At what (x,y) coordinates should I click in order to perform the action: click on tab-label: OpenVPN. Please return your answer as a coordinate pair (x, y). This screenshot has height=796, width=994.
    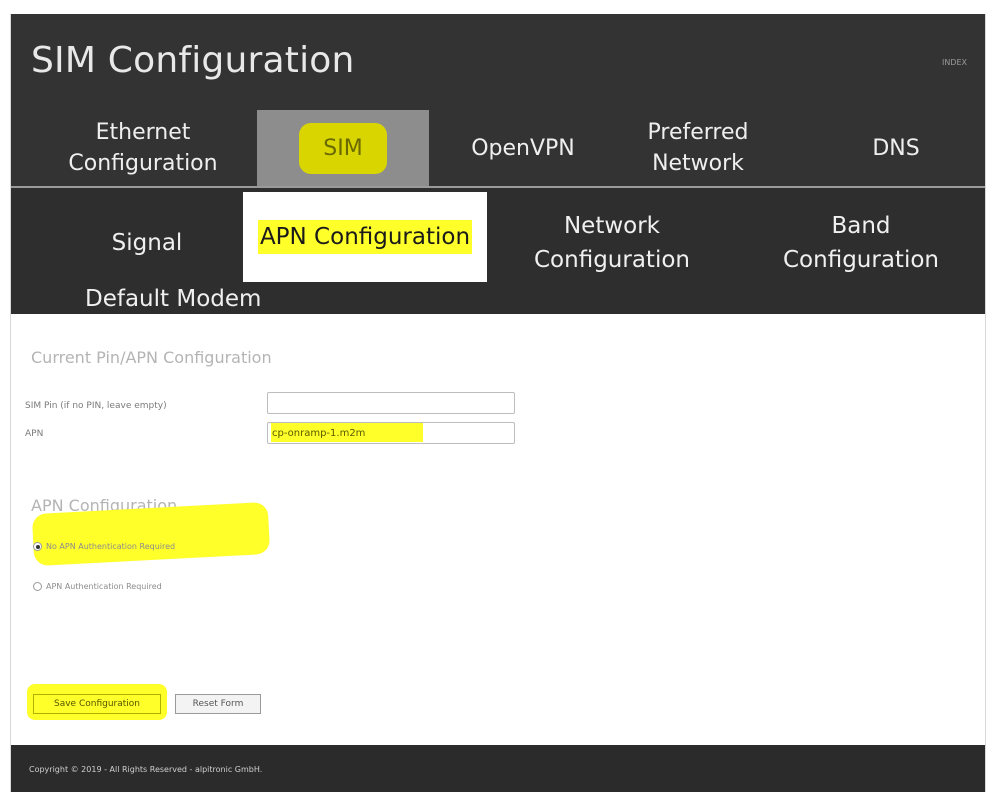
    Looking at the image, I should click on (523, 148).